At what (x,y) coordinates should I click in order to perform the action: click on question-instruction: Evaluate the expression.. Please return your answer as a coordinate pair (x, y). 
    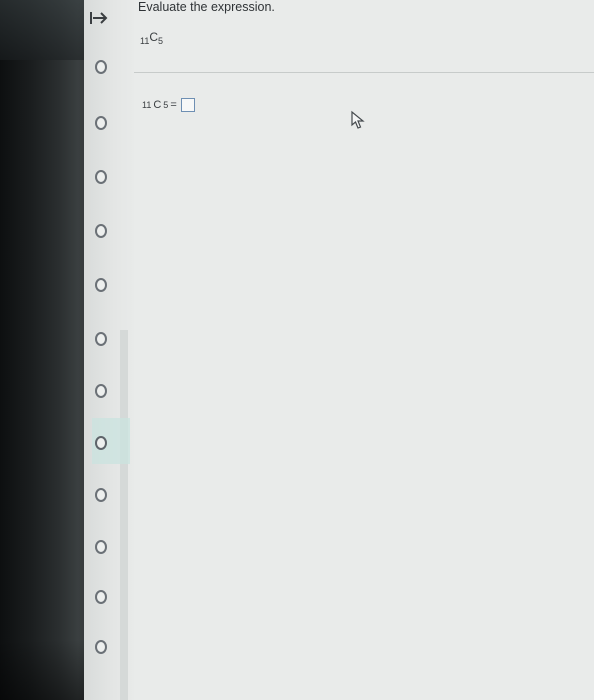
    Looking at the image, I should click on (206, 7).